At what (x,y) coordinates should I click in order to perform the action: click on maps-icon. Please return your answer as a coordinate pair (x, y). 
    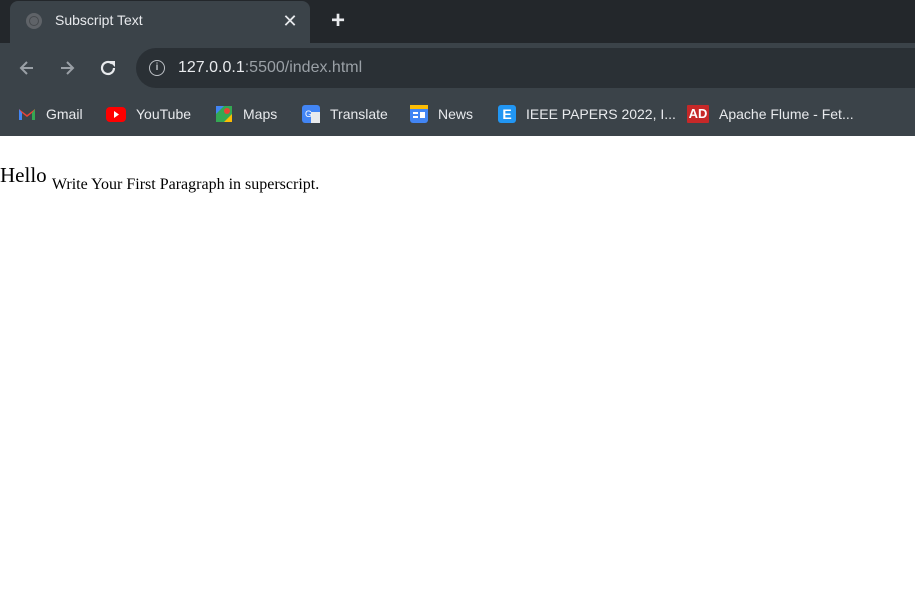
    Looking at the image, I should click on (224, 114).